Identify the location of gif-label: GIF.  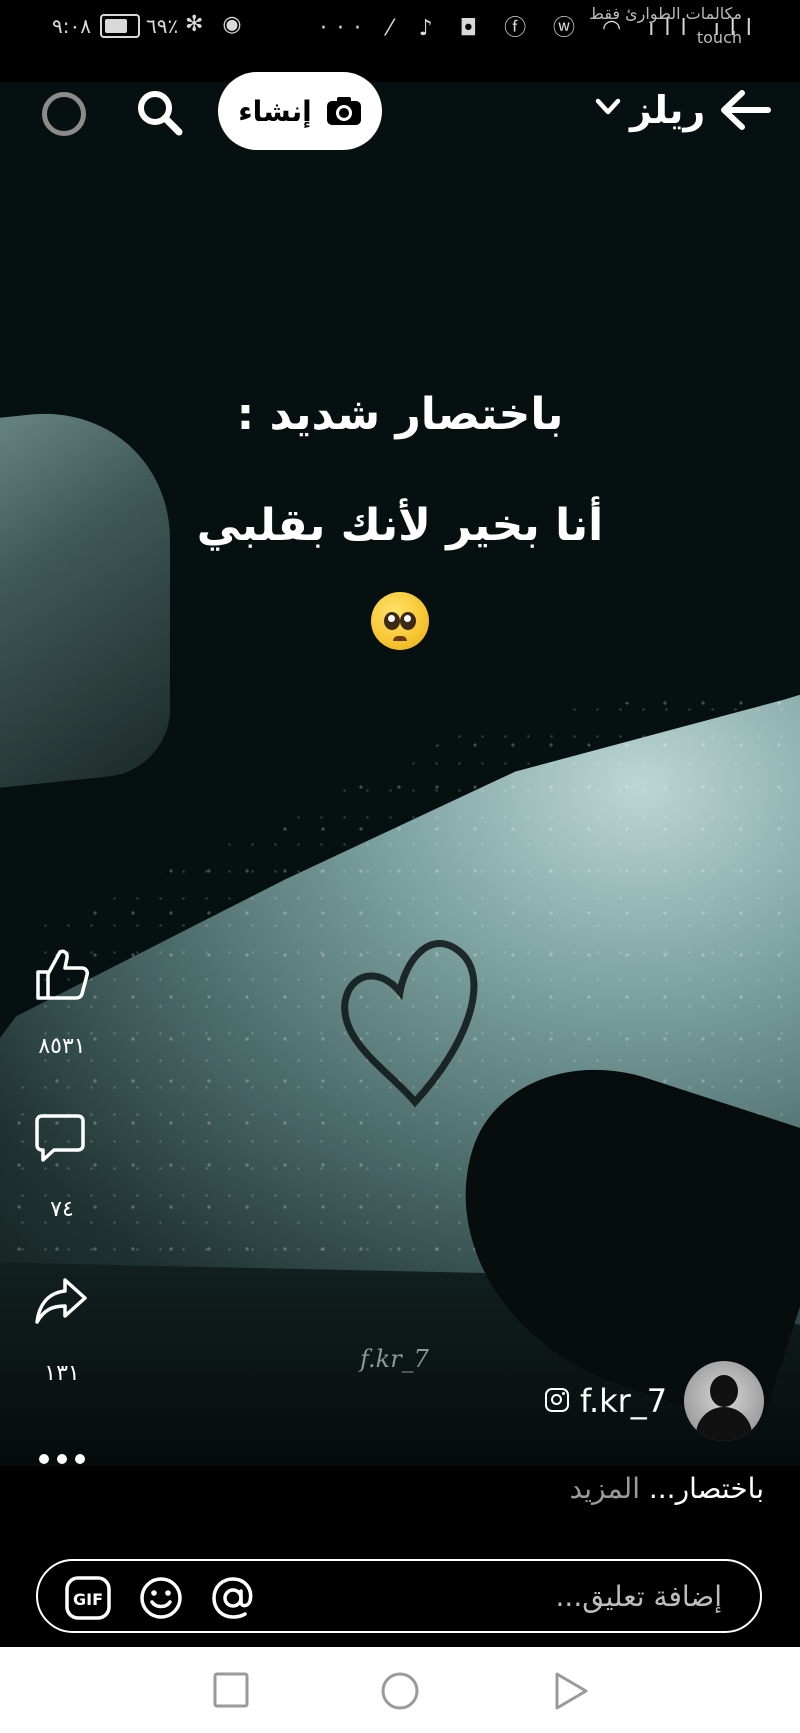
(88, 1599).